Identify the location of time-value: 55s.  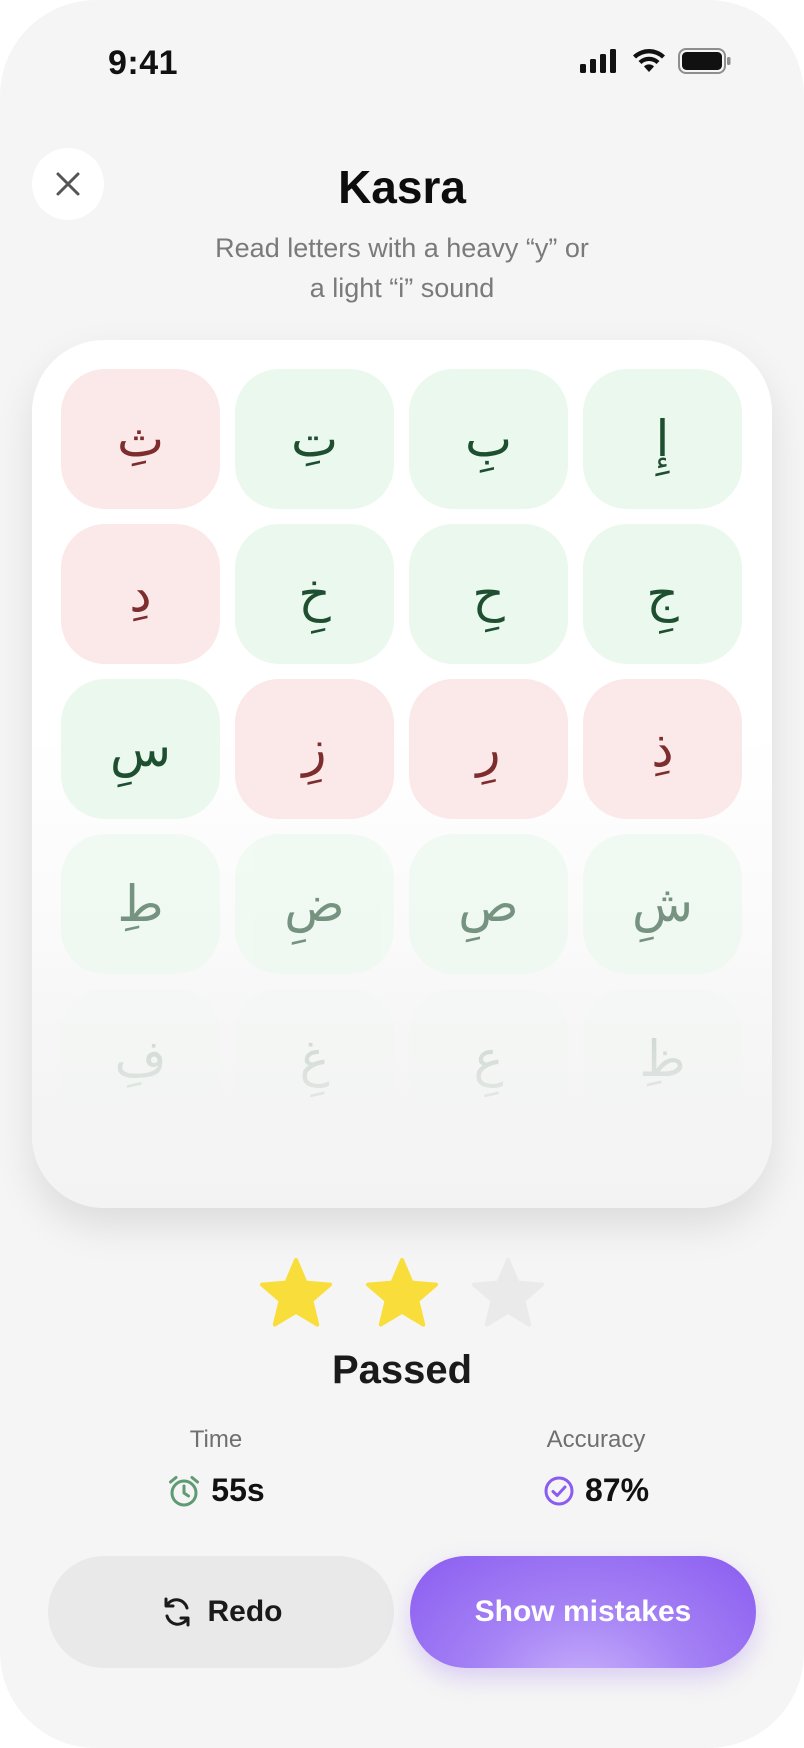
(238, 1490).